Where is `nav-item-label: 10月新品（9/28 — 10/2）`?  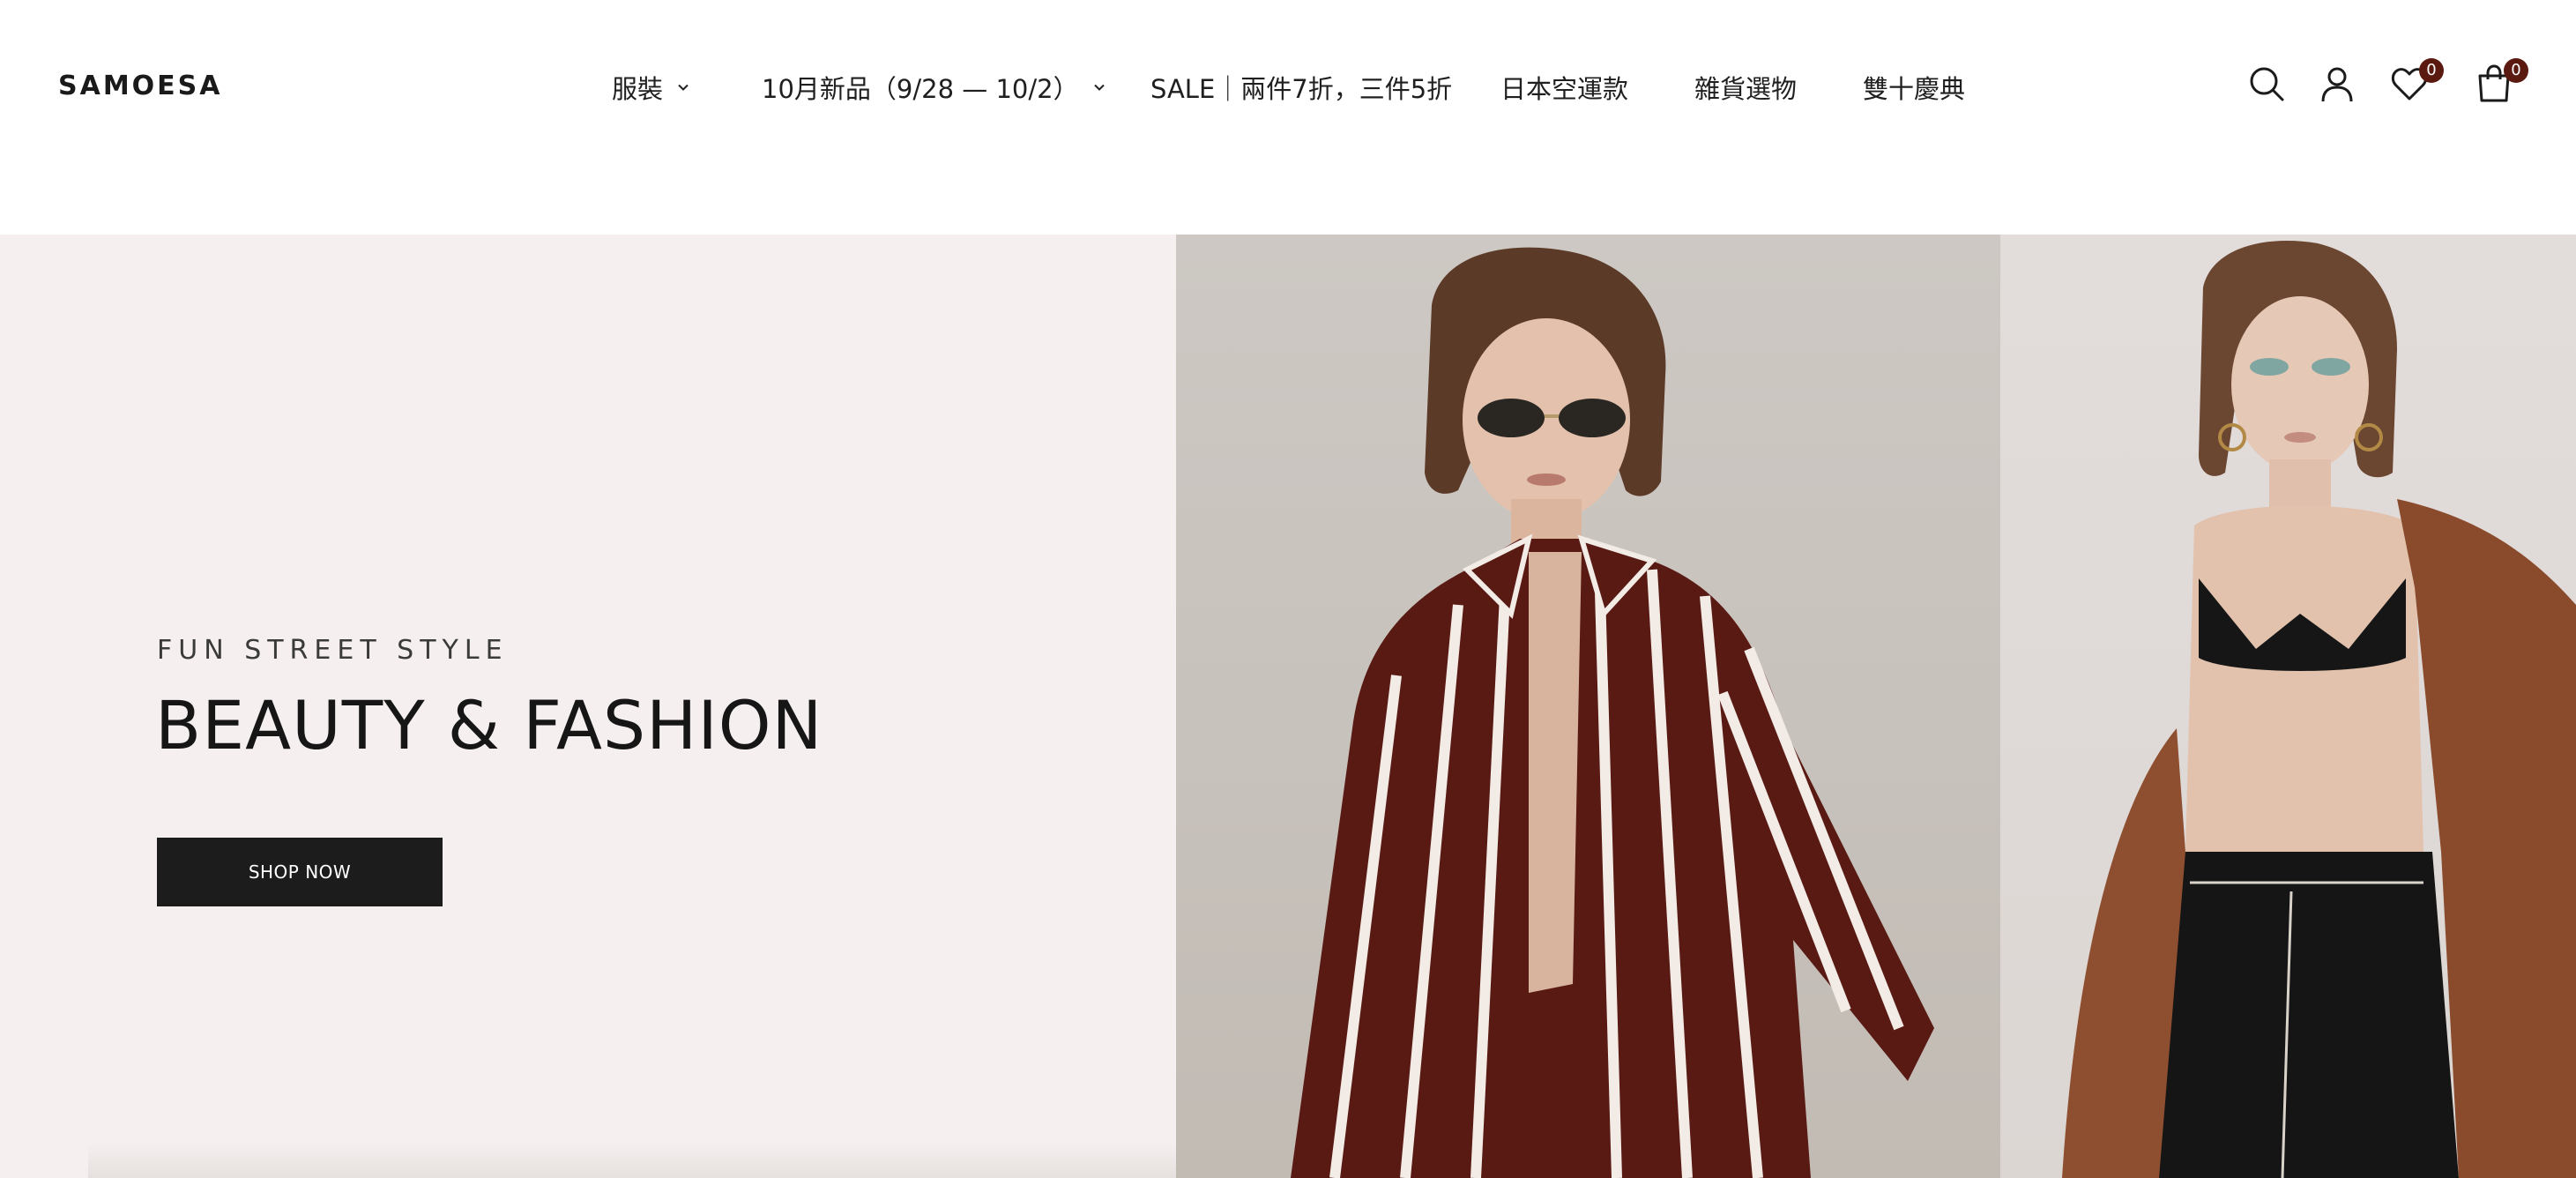 nav-item-label: 10月新品（9/28 — 10/2） is located at coordinates (920, 89).